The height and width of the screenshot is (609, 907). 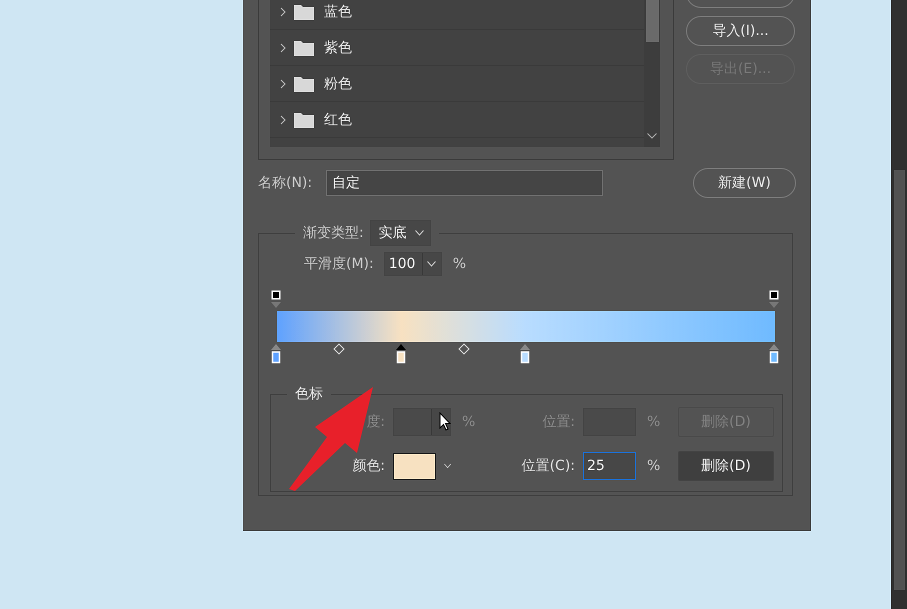 I want to click on folder-name: 粉色, so click(x=338, y=83).